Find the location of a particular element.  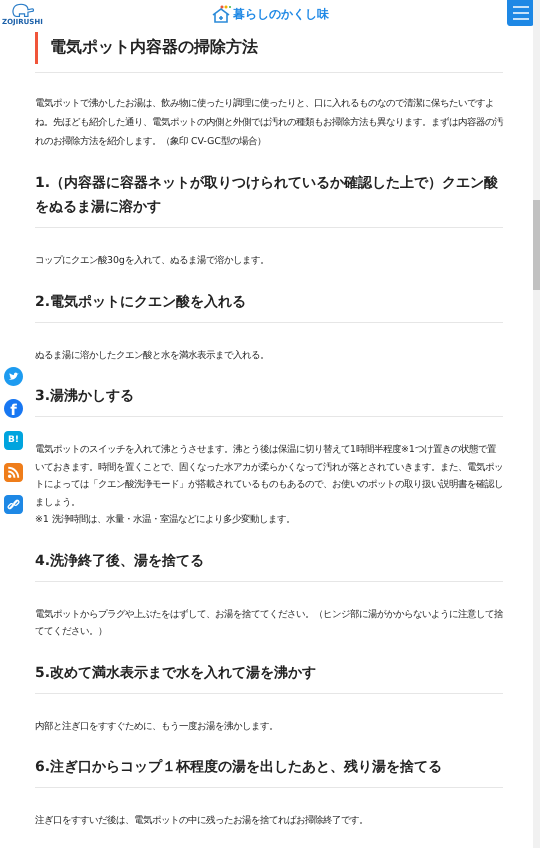

paragraph: 電気ポットのスイッチを入れて沸とうさせます。沸とう後は保温に切り替えて1時間半程度※1つけ置きの状態で置いておきます。時間を置くことで、固くなった水アカが柔らかくなって汚れが落とされていきます。また、電気ポットによっては「クエン酸洗浄モード」が搭載されているものもあるので、お使いのポットの取り扱い説明書を確認しましょう。 is located at coordinates (269, 476).